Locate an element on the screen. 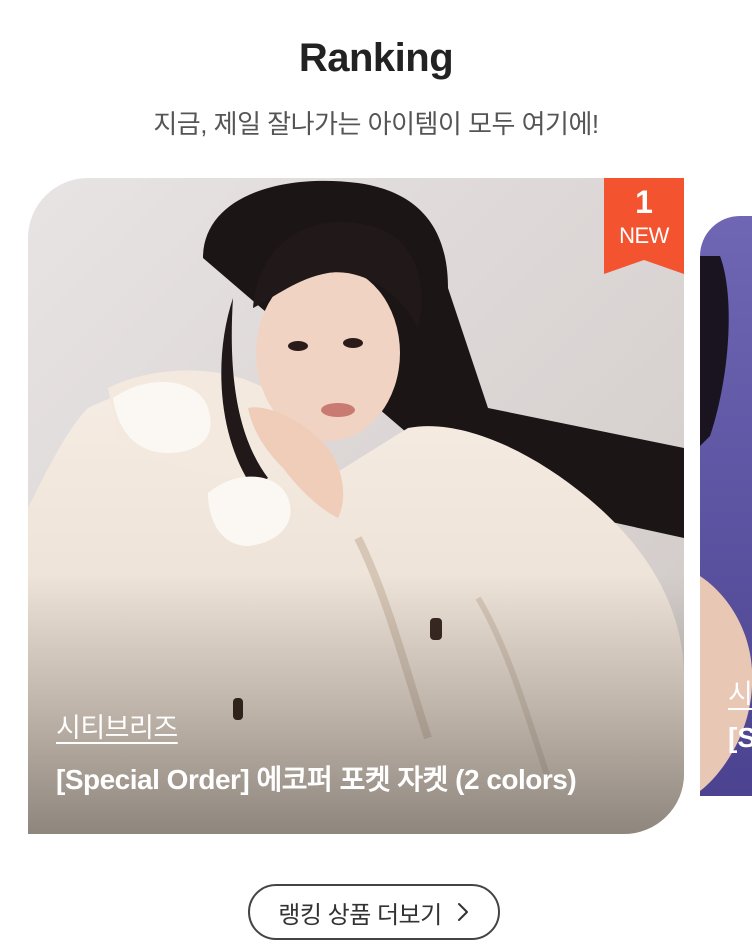 This screenshot has height=944, width=752. chevron-right-icon is located at coordinates (462, 912).